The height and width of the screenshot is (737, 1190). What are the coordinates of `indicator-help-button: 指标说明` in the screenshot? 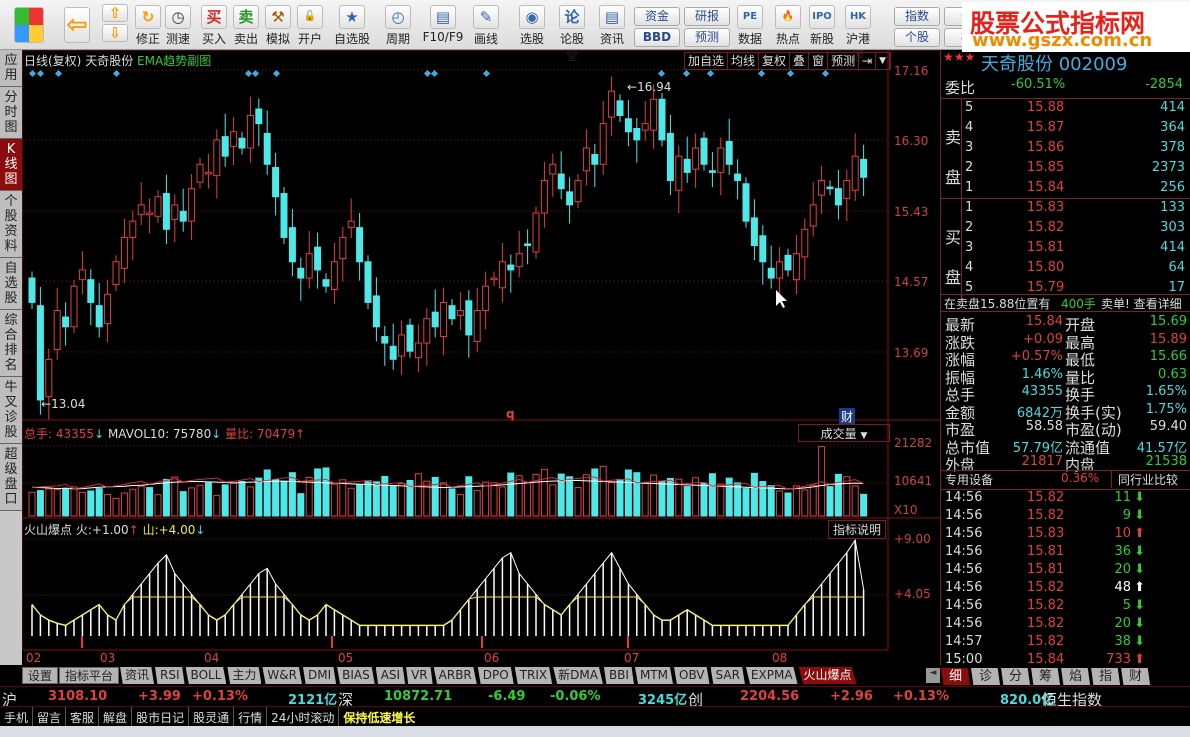 It's located at (857, 529).